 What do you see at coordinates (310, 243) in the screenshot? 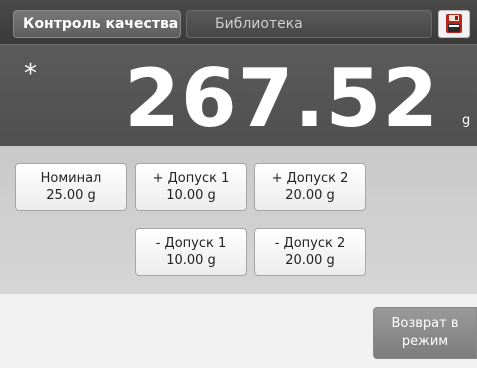
I see `minus-tolerance-2-label: - Допуск 2` at bounding box center [310, 243].